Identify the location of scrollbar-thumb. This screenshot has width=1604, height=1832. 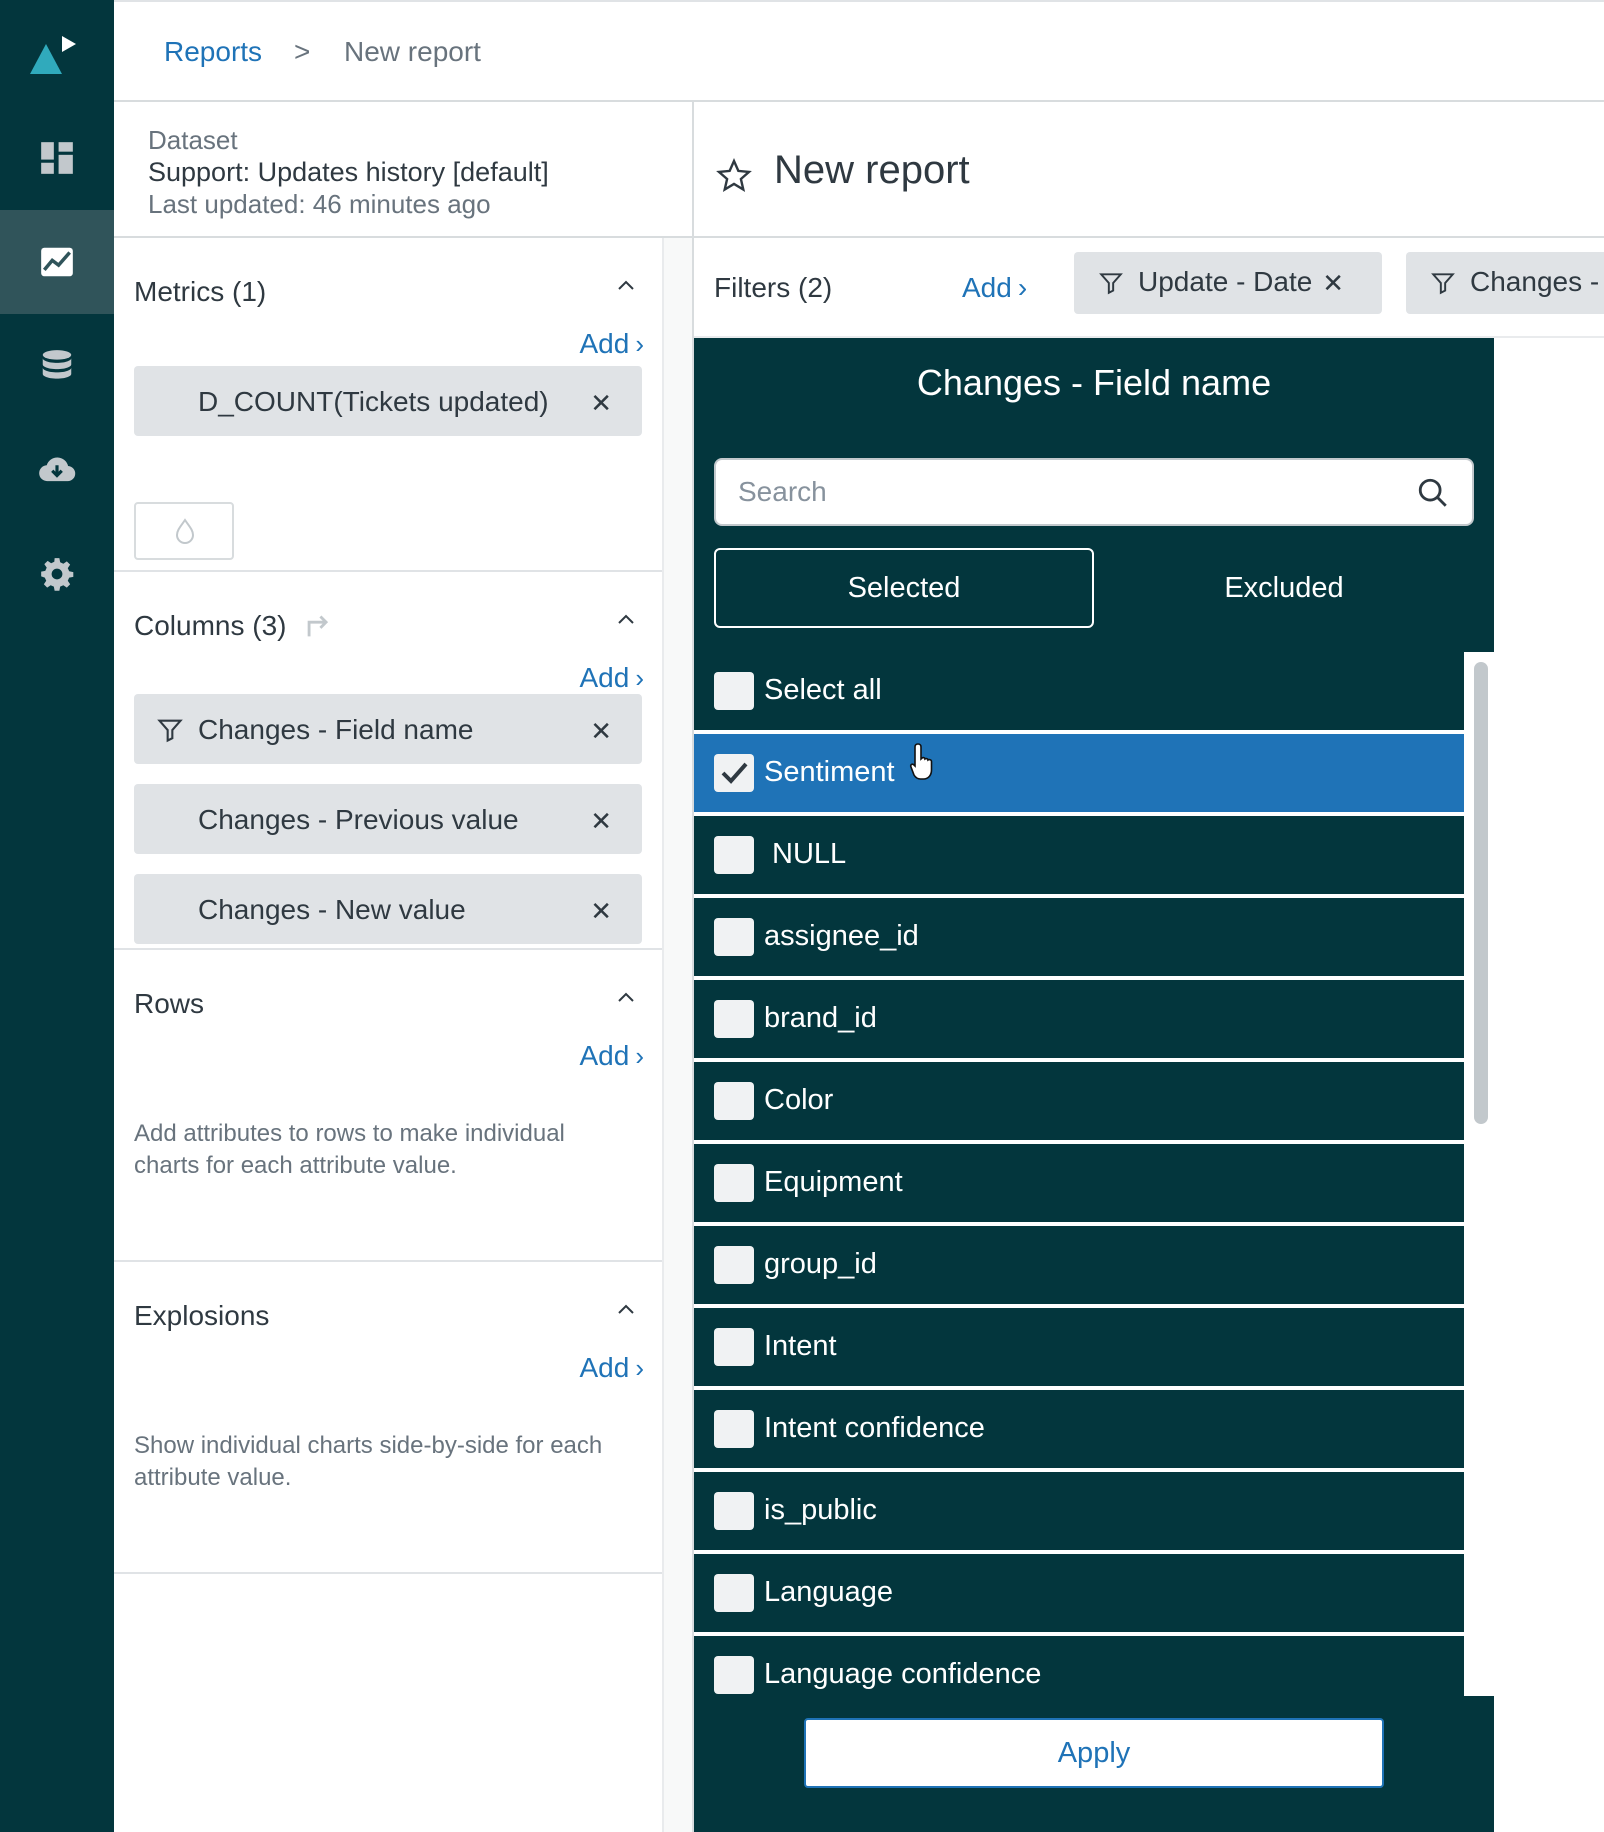
(1481, 893).